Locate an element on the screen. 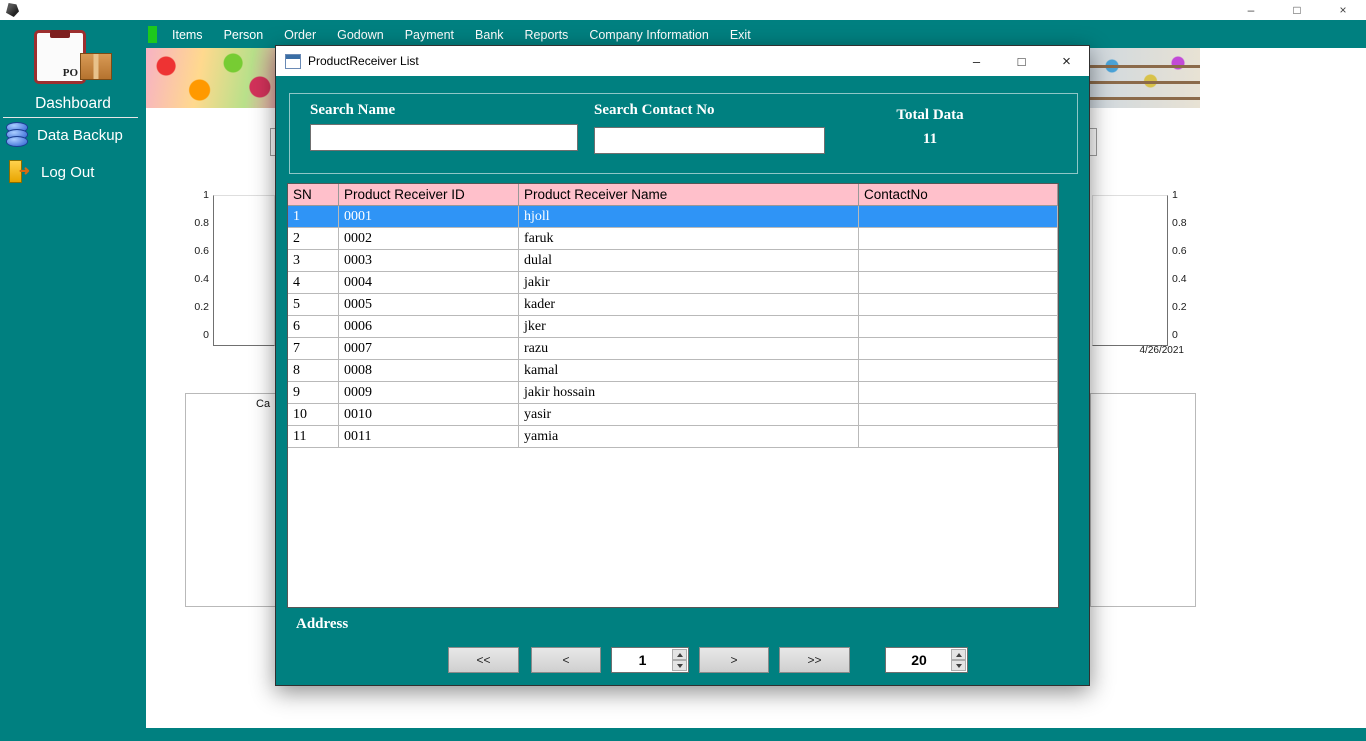 This screenshot has height=741, width=1366. database-icon is located at coordinates (17, 135).